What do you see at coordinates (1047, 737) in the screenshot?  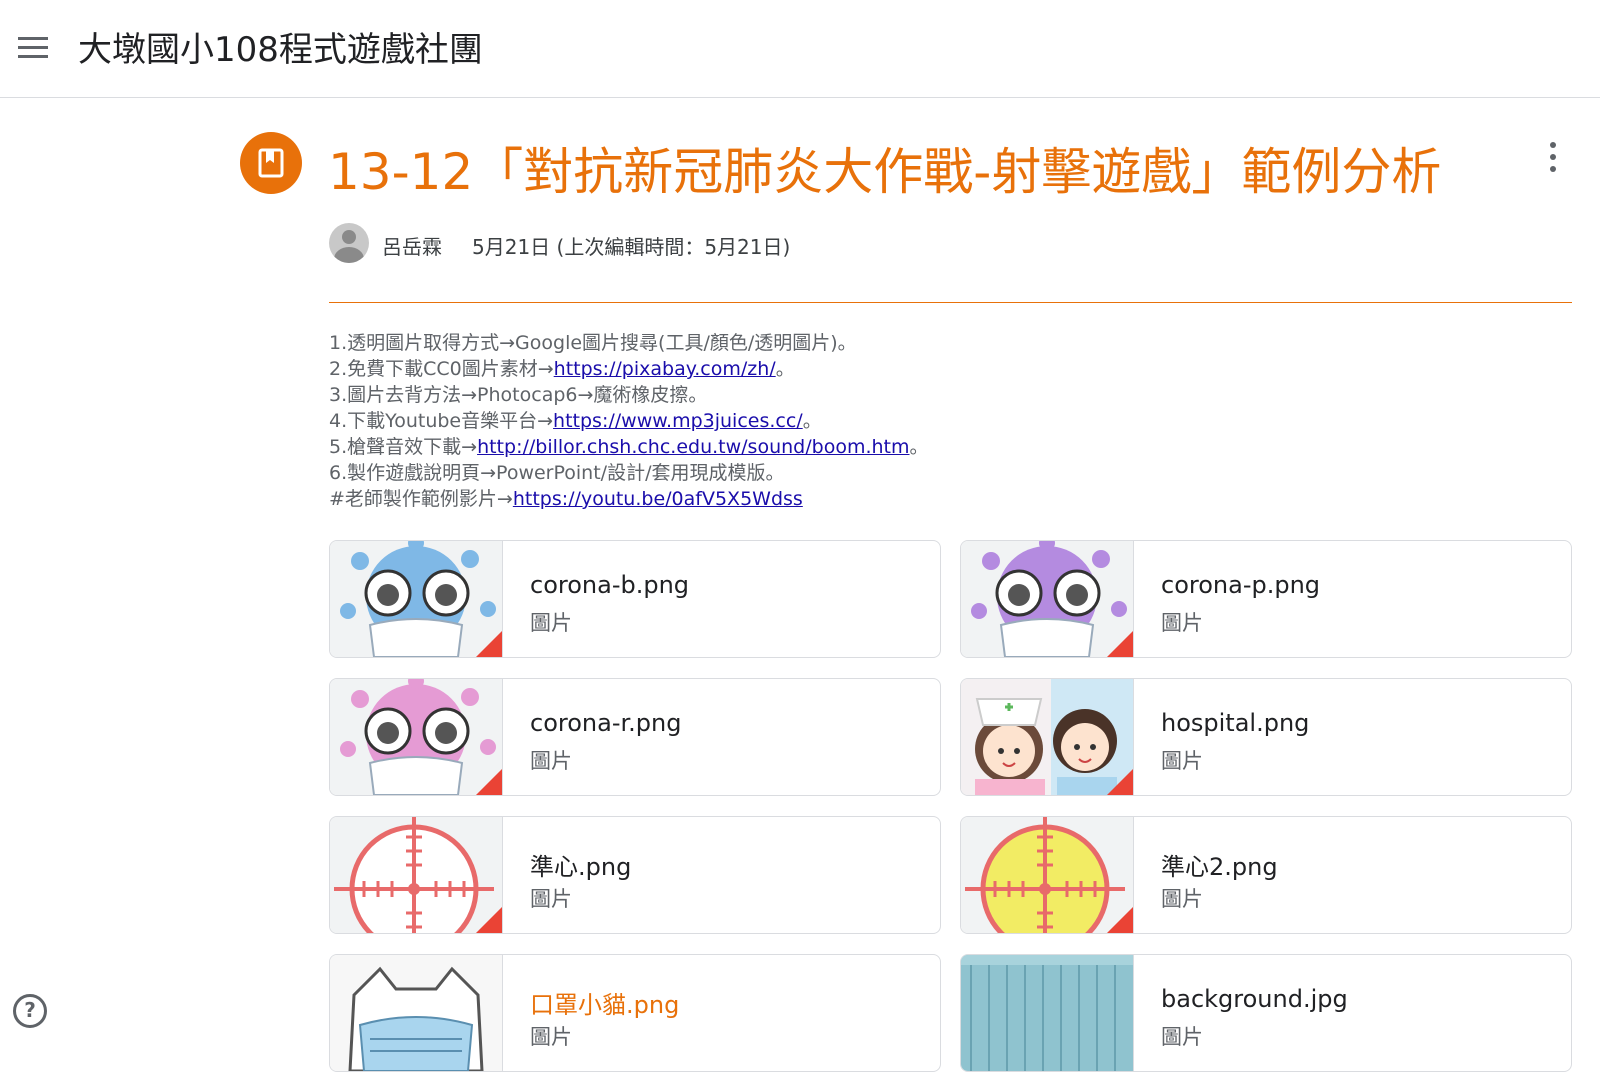 I see `nurse-doctor-thumbnail` at bounding box center [1047, 737].